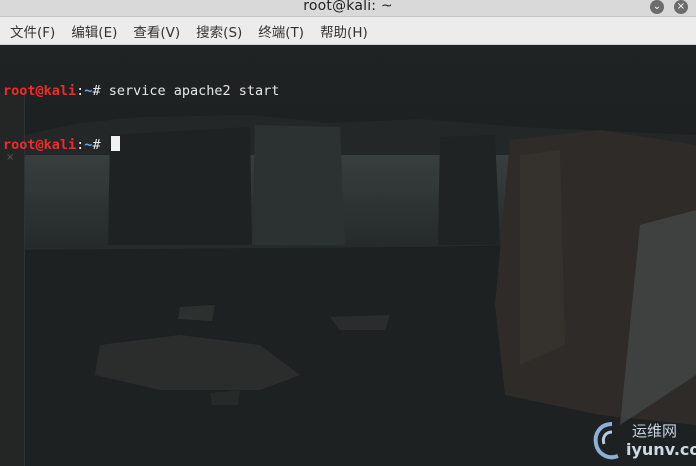 This screenshot has width=696, height=466. Describe the element at coordinates (655, 431) in the screenshot. I see `watermark-line1: 运维网` at that location.